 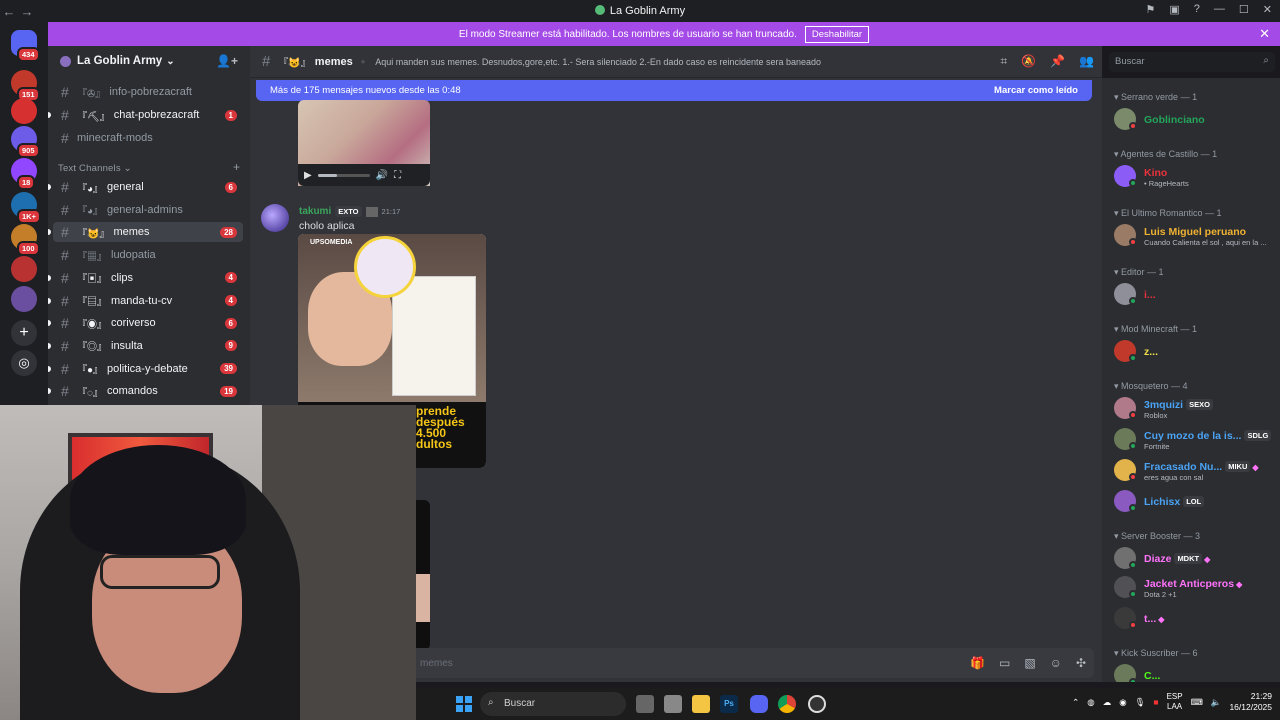 What do you see at coordinates (65, 345) in the screenshot?
I see `hash-icon: #` at bounding box center [65, 345].